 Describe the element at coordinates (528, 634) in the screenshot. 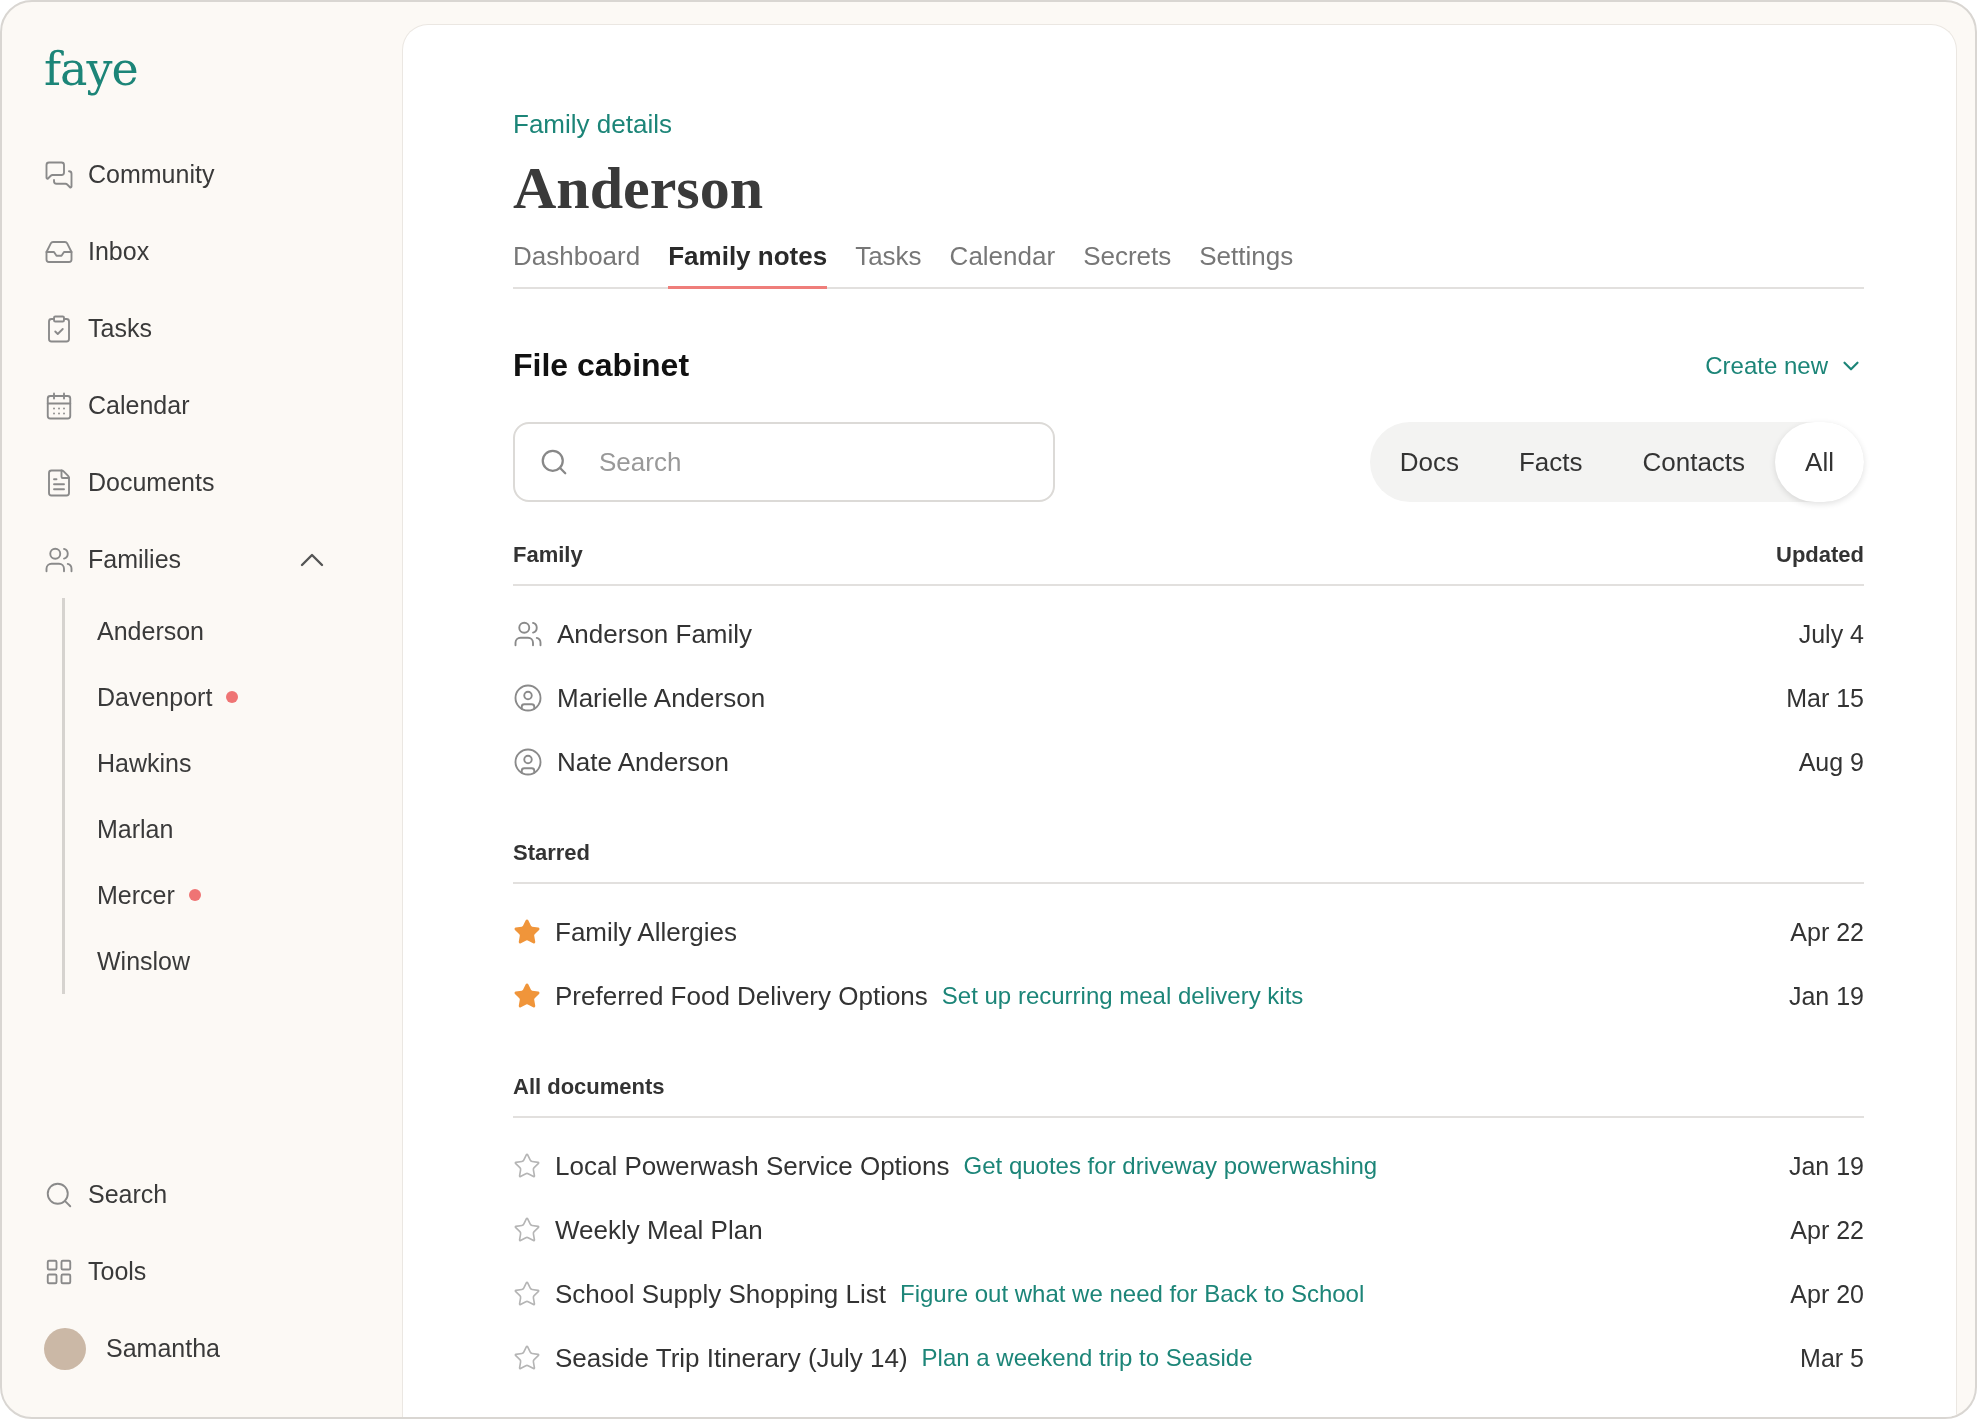

I see `people-icon` at that location.